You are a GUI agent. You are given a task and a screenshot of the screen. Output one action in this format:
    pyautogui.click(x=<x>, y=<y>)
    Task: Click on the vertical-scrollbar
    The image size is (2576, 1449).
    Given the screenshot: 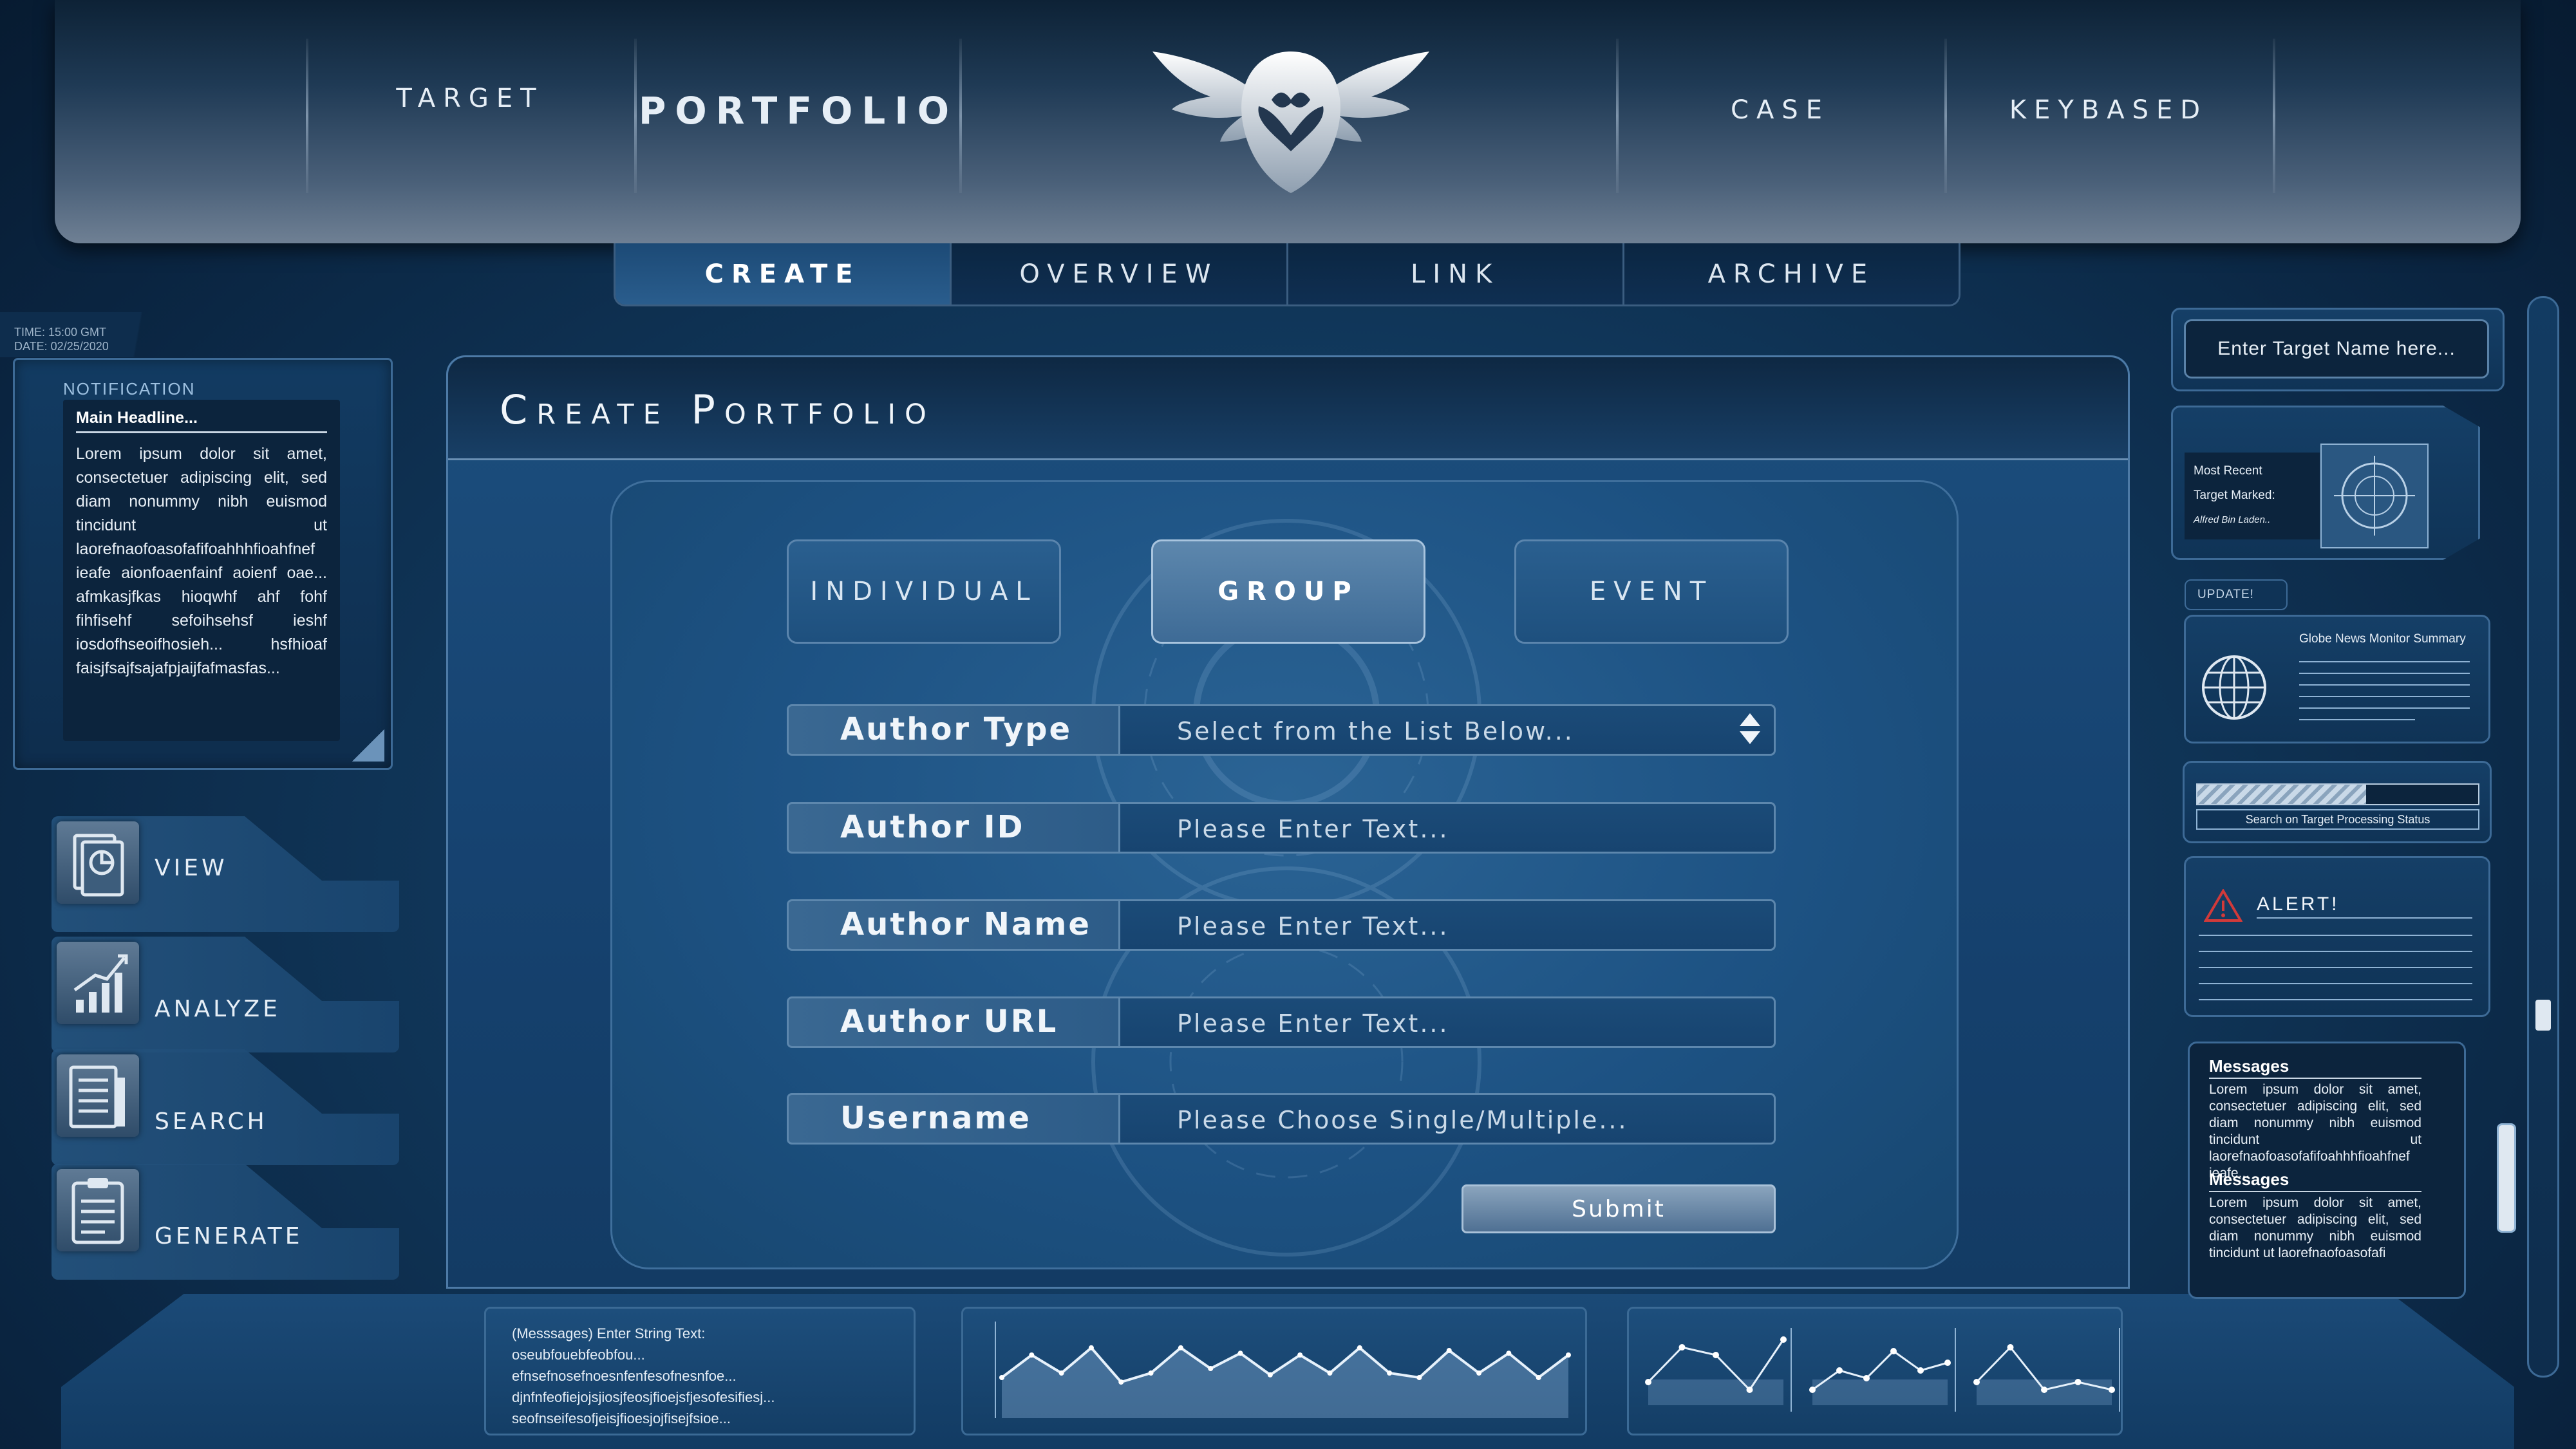 What is the action you would take?
    pyautogui.click(x=2543, y=837)
    